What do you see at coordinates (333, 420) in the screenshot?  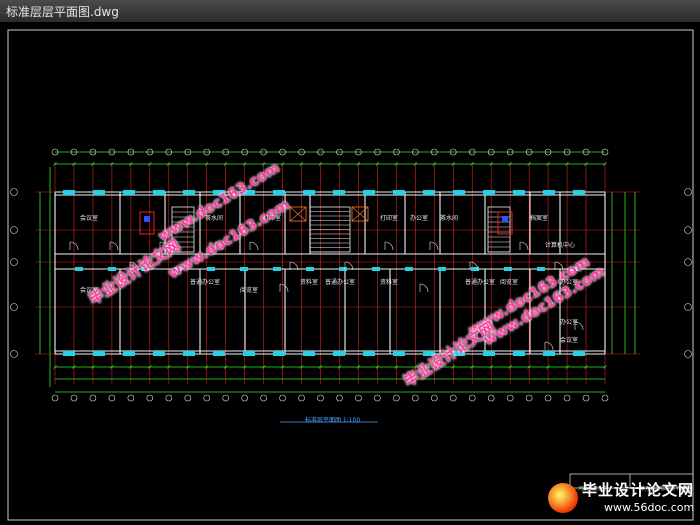 I see `scale-title: 标准层平面图 1:100` at bounding box center [333, 420].